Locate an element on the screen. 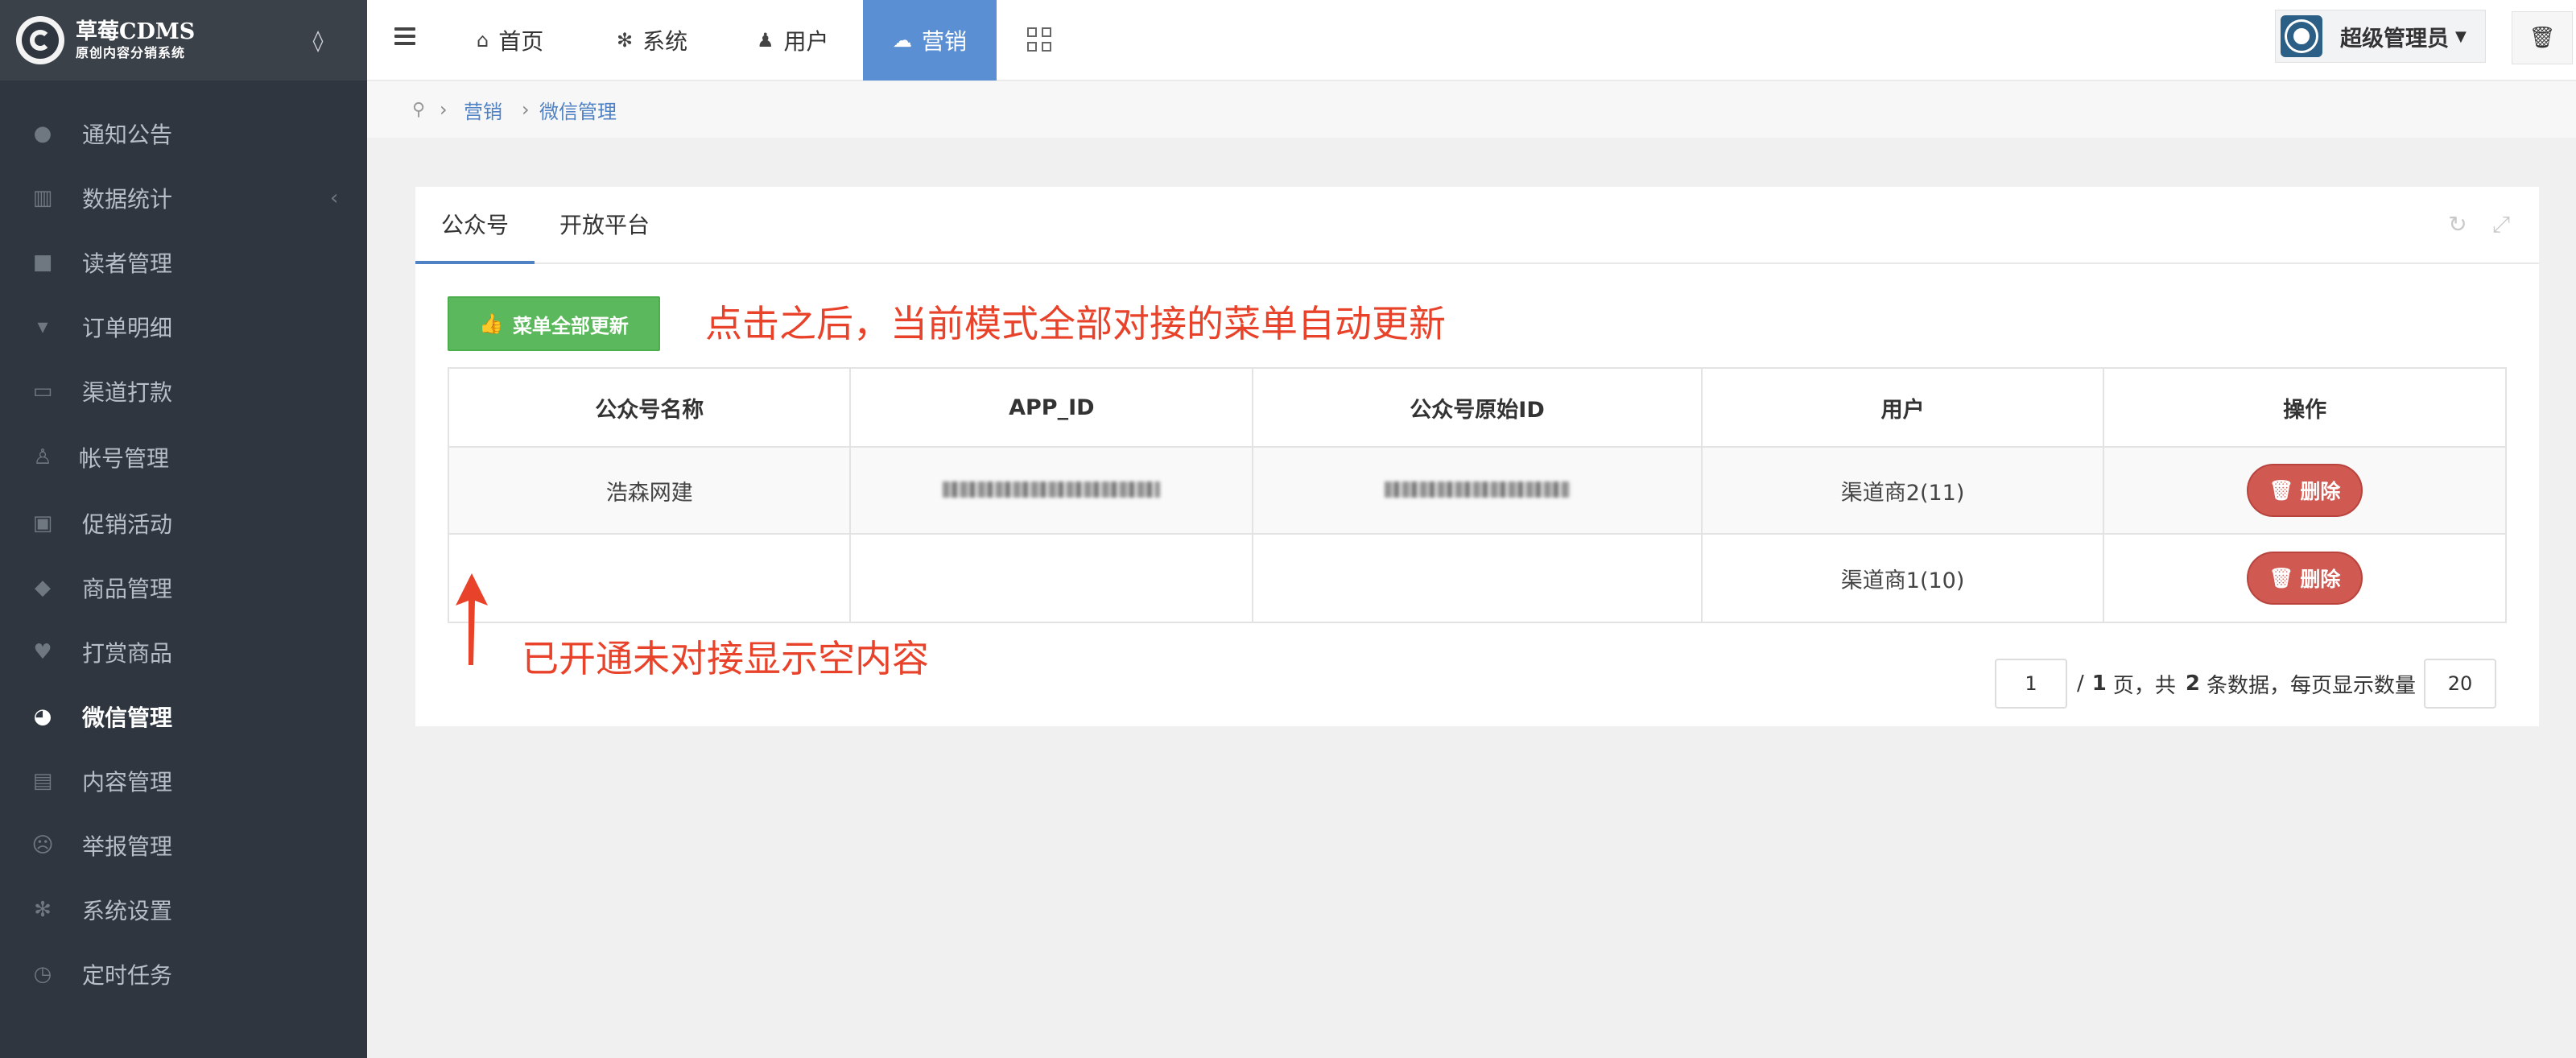 The height and width of the screenshot is (1058, 2576). clear-cache-button: 🗑 is located at coordinates (2542, 37).